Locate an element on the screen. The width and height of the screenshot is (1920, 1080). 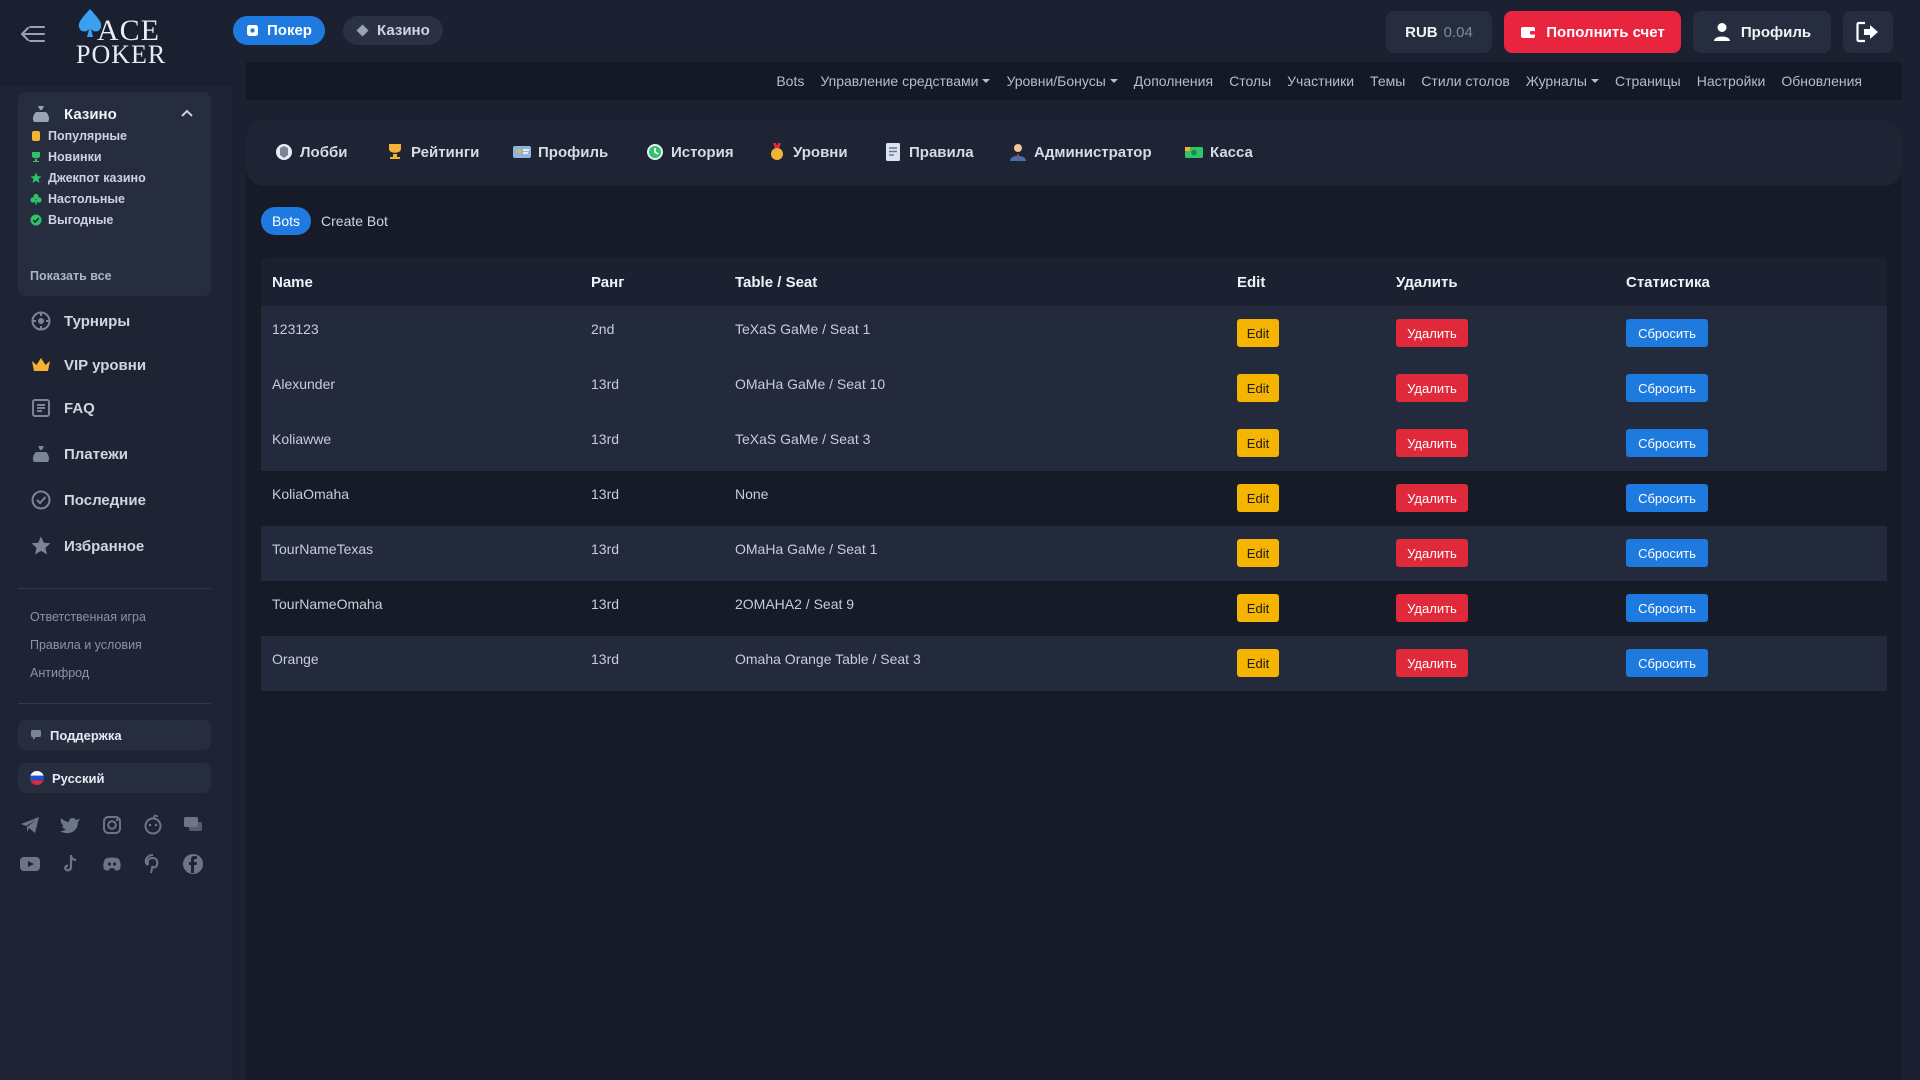
section-cashier: Касса is located at coordinates (1218, 152).